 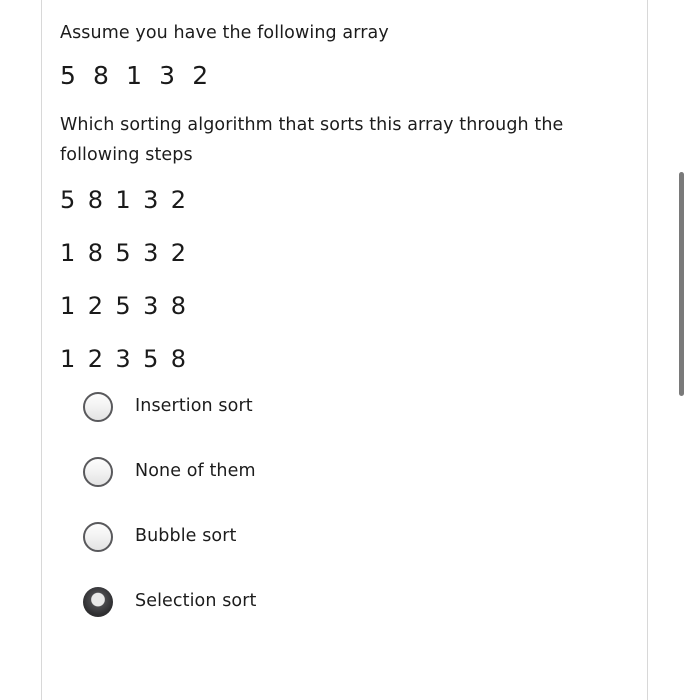 I want to click on sorting-step-line: 5 8 1 3 2, so click(x=124, y=200).